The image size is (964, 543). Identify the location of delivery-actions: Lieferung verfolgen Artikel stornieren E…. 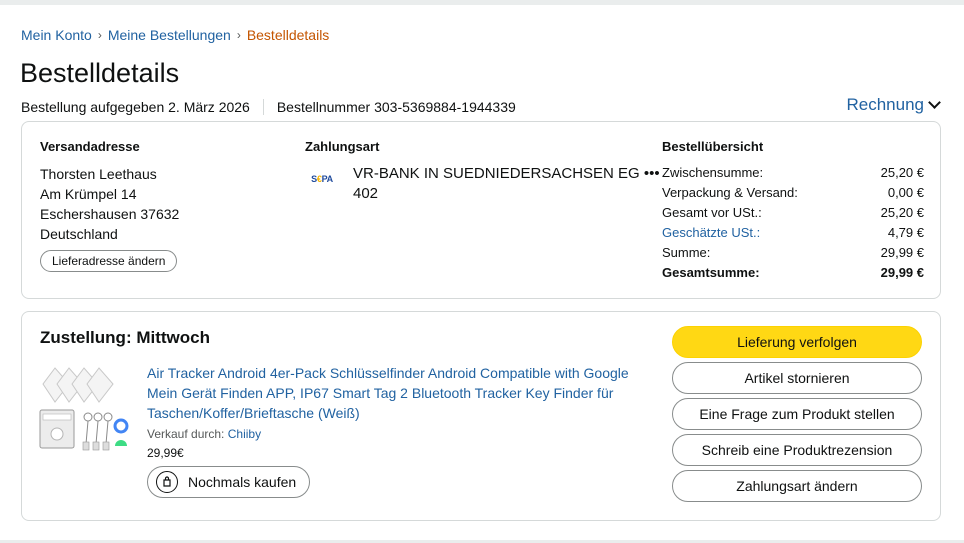
(797, 416).